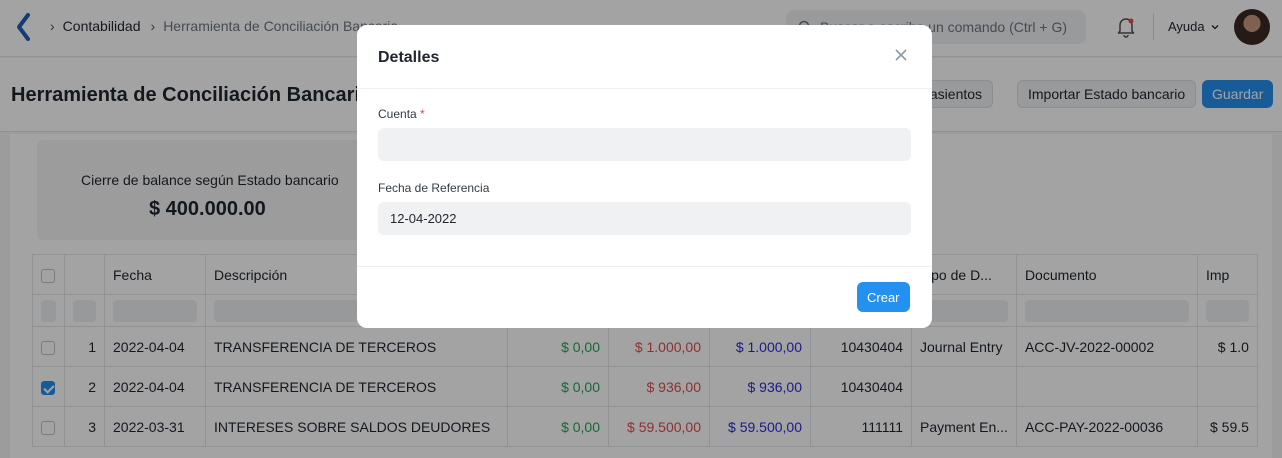 The width and height of the screenshot is (1282, 458). What do you see at coordinates (397, 114) in the screenshot?
I see `account-label-text: Cuenta` at bounding box center [397, 114].